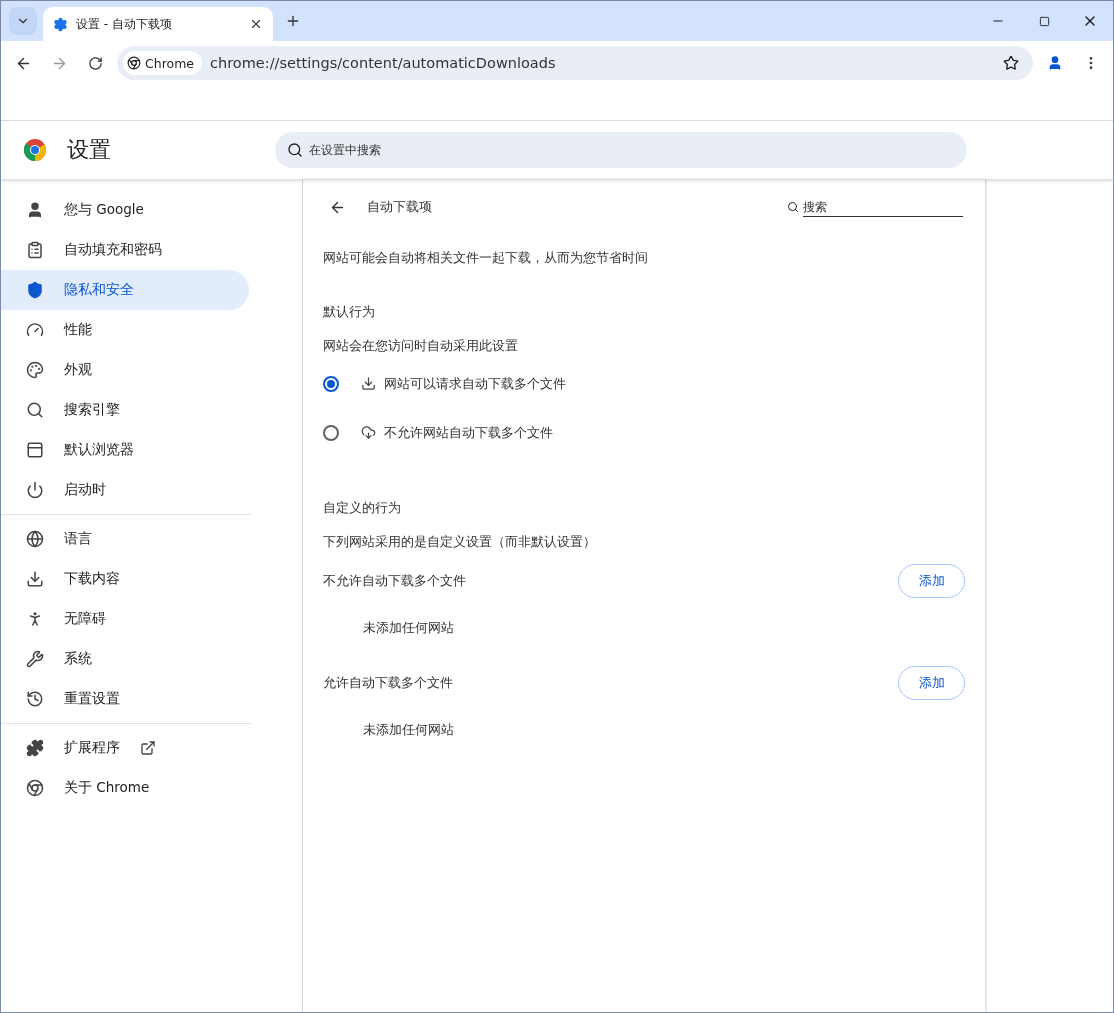 The width and height of the screenshot is (1114, 1013). What do you see at coordinates (486, 258) in the screenshot?
I see `description: 网站可能会自动将相关文件一起下载，从而为您节省时间` at bounding box center [486, 258].